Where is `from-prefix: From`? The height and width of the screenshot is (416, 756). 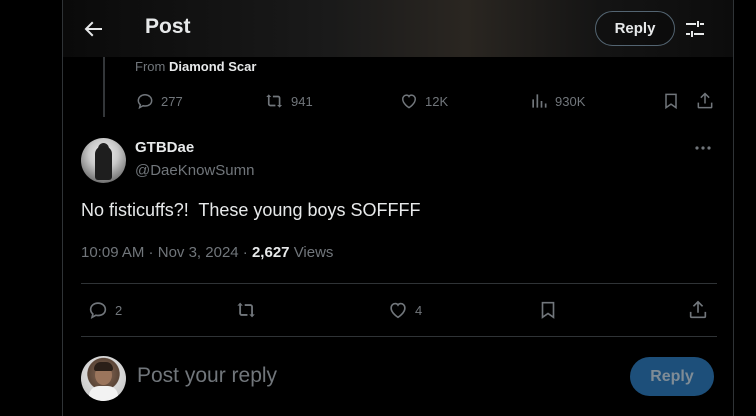 from-prefix: From is located at coordinates (150, 66).